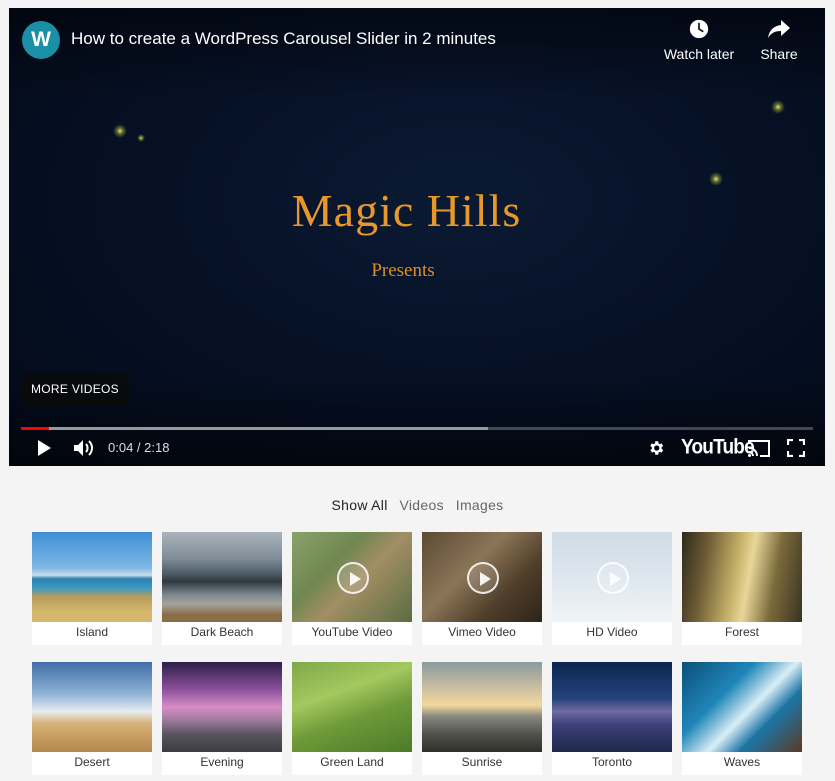 This screenshot has height=781, width=835. What do you see at coordinates (480, 505) in the screenshot?
I see `filter-images: Images` at bounding box center [480, 505].